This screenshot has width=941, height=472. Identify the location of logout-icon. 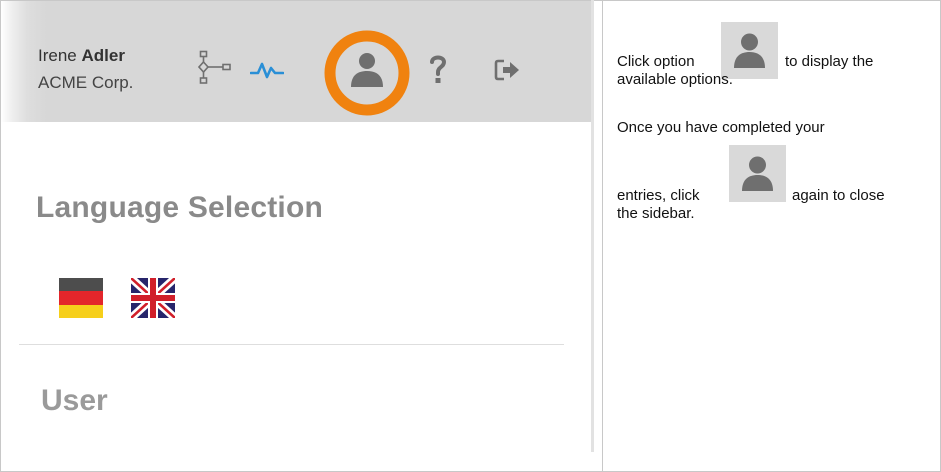
(508, 70).